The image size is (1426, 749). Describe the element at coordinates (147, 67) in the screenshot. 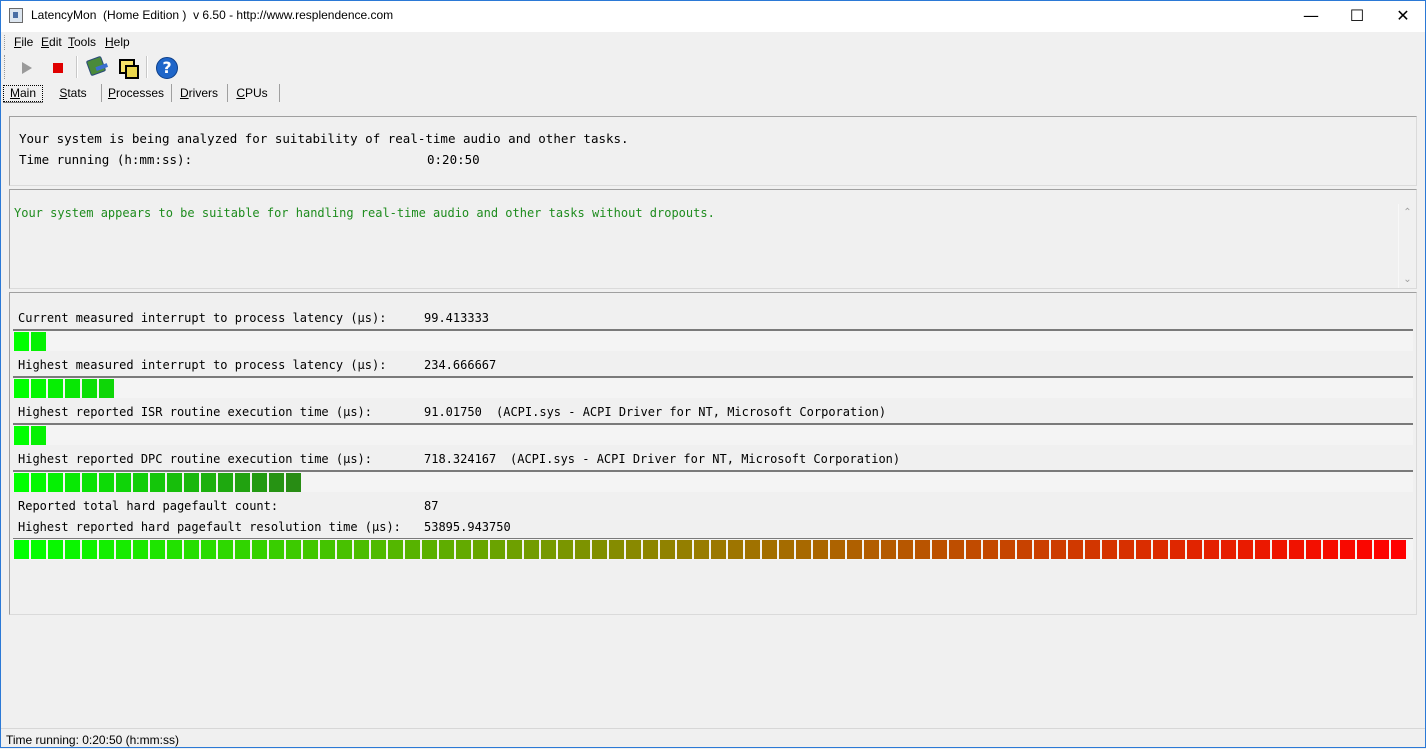

I see `toolbar-separator` at that location.